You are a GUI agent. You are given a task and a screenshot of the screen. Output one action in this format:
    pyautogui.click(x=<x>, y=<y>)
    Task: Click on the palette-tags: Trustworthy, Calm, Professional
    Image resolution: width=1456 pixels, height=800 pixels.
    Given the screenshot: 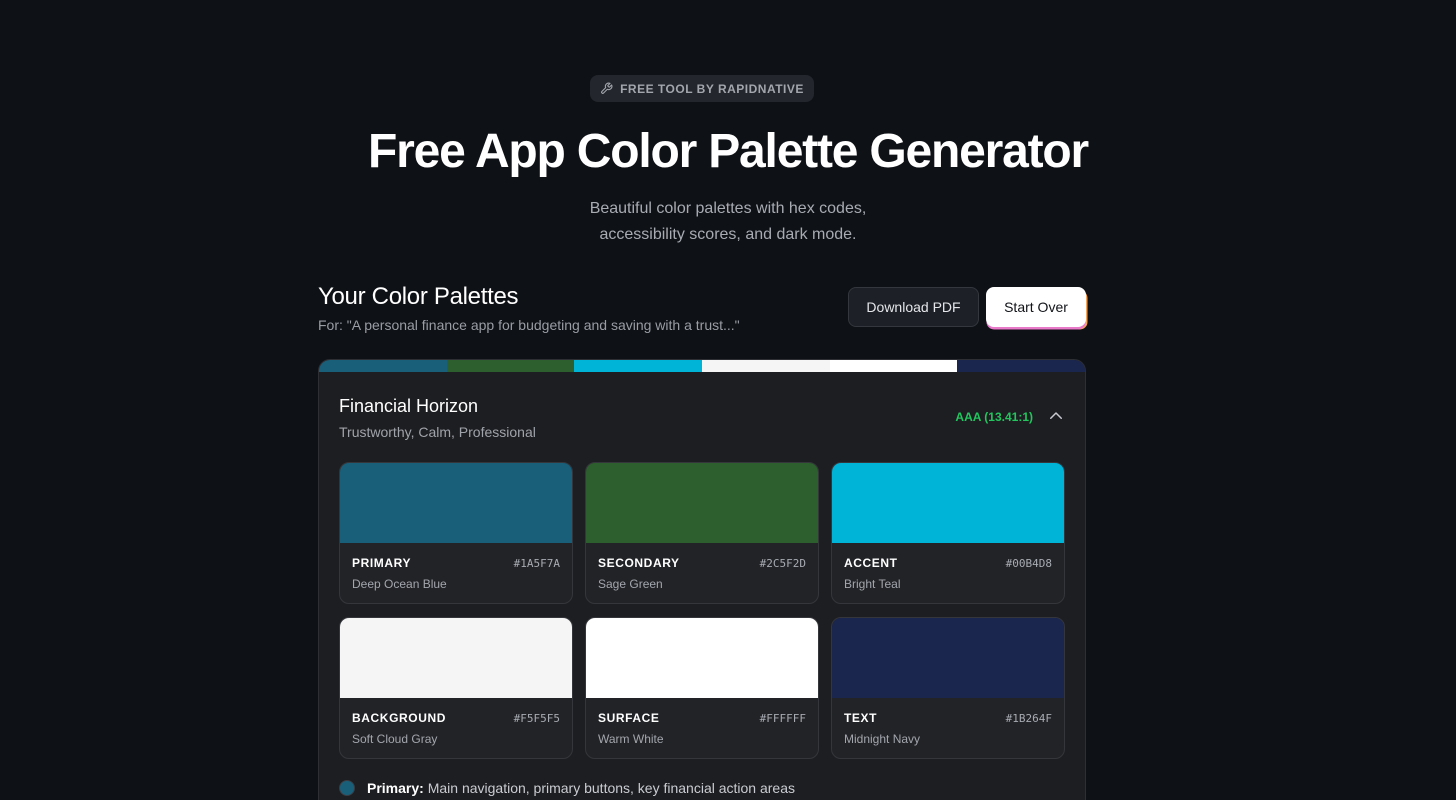 What is the action you would take?
    pyautogui.click(x=437, y=432)
    